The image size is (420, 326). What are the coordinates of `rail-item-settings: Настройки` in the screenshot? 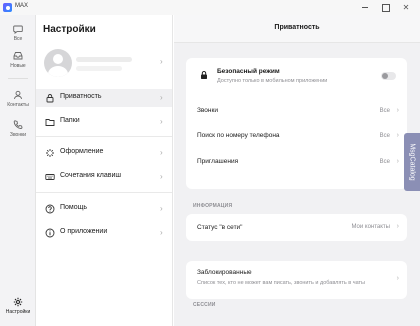 It's located at (18, 306).